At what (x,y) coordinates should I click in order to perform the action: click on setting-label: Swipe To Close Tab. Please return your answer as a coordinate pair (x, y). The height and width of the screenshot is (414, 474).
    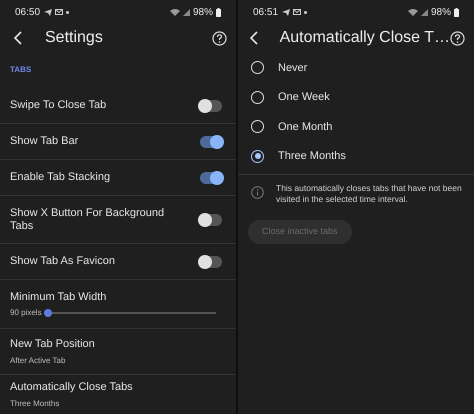
    Looking at the image, I should click on (59, 105).